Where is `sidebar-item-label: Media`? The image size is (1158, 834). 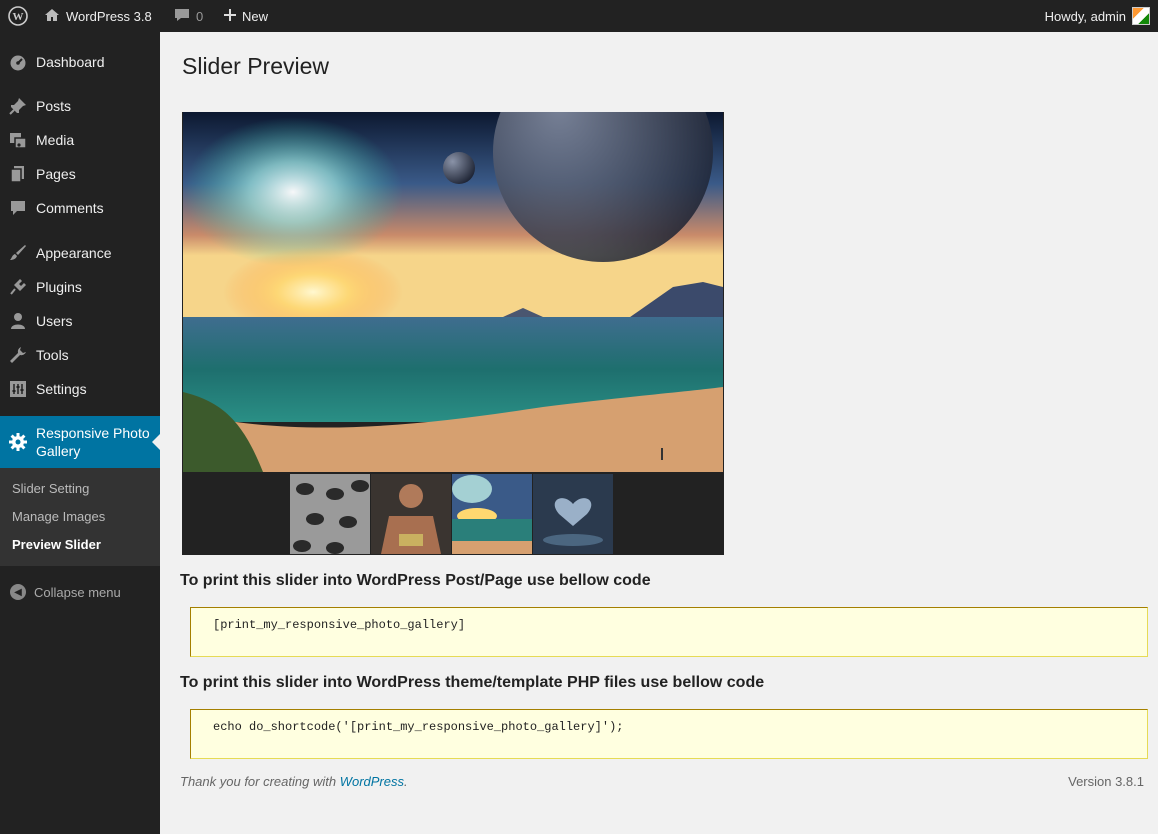
sidebar-item-label: Media is located at coordinates (55, 140).